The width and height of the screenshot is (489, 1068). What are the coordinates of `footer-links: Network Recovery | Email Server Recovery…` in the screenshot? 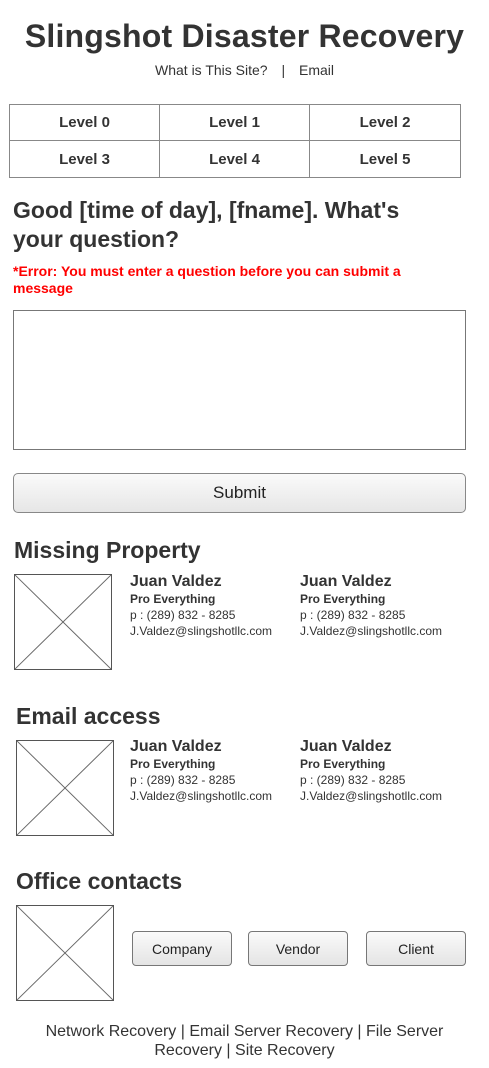 It's located at (244, 1041).